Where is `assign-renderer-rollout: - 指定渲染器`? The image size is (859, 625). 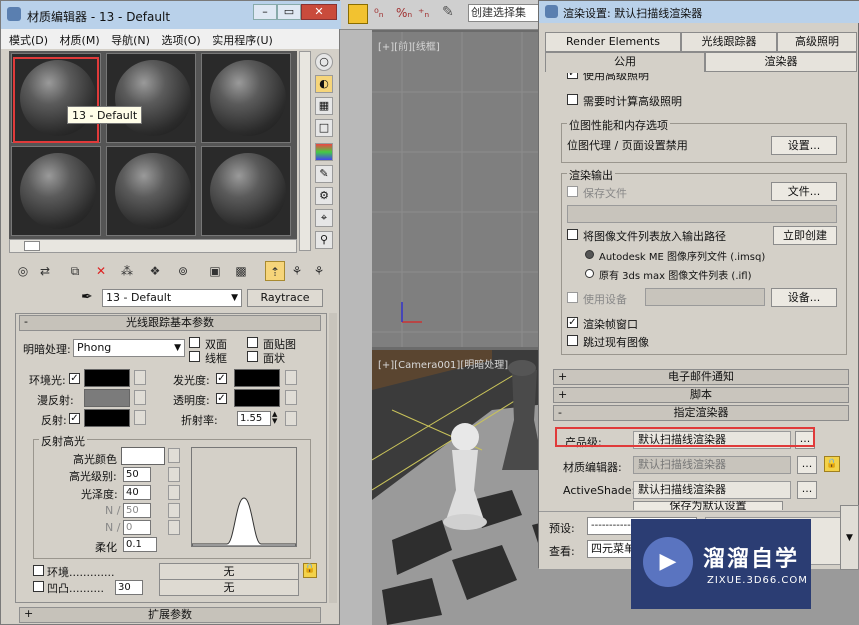
assign-renderer-rollout: - 指定渲染器 is located at coordinates (701, 413).